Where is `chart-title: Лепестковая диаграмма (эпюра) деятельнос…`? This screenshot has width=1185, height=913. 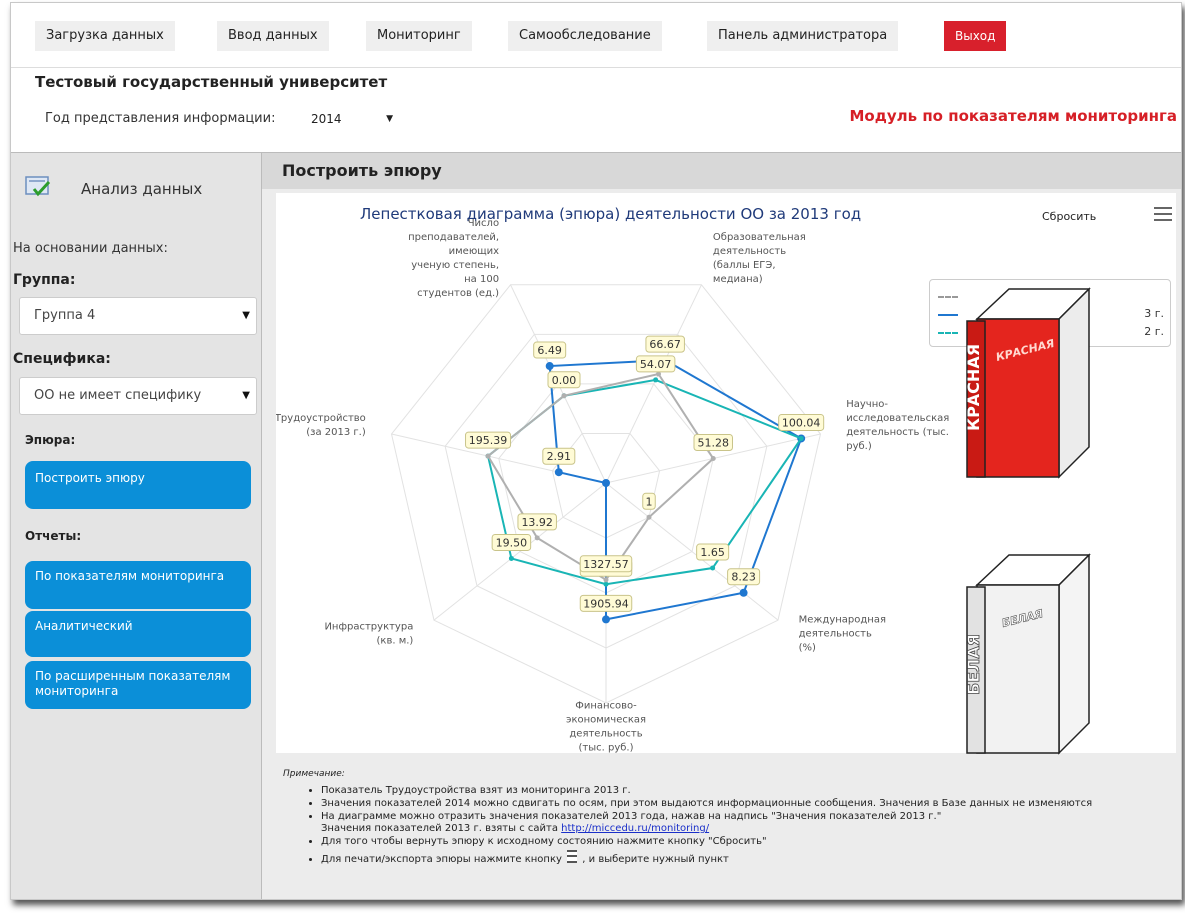
chart-title: Лепестковая диаграмма (эпюра) деятельнос… is located at coordinates (611, 214).